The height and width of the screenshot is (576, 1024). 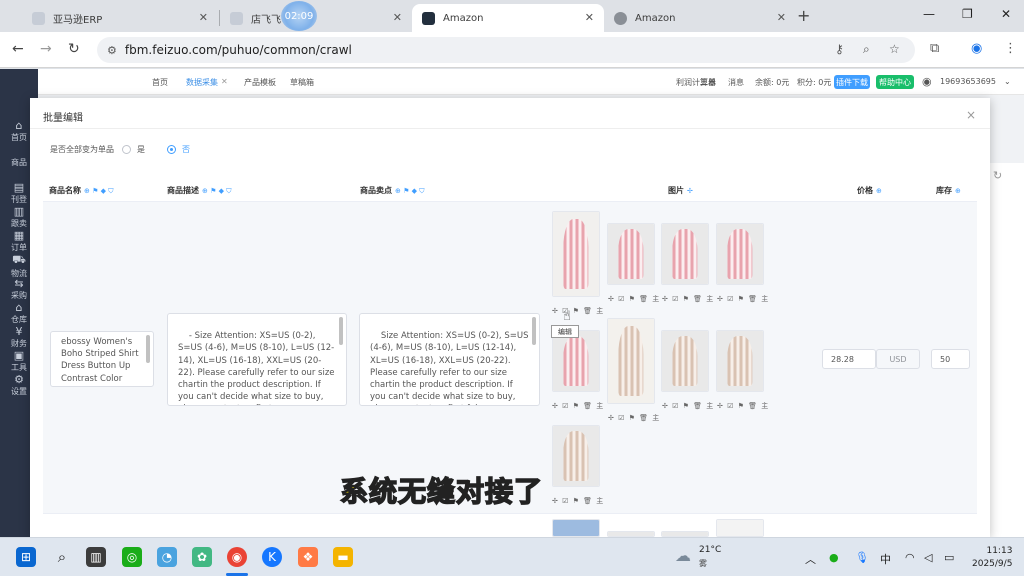 What do you see at coordinates (885, 559) in the screenshot?
I see `ime-indicator: 中` at bounding box center [885, 559].